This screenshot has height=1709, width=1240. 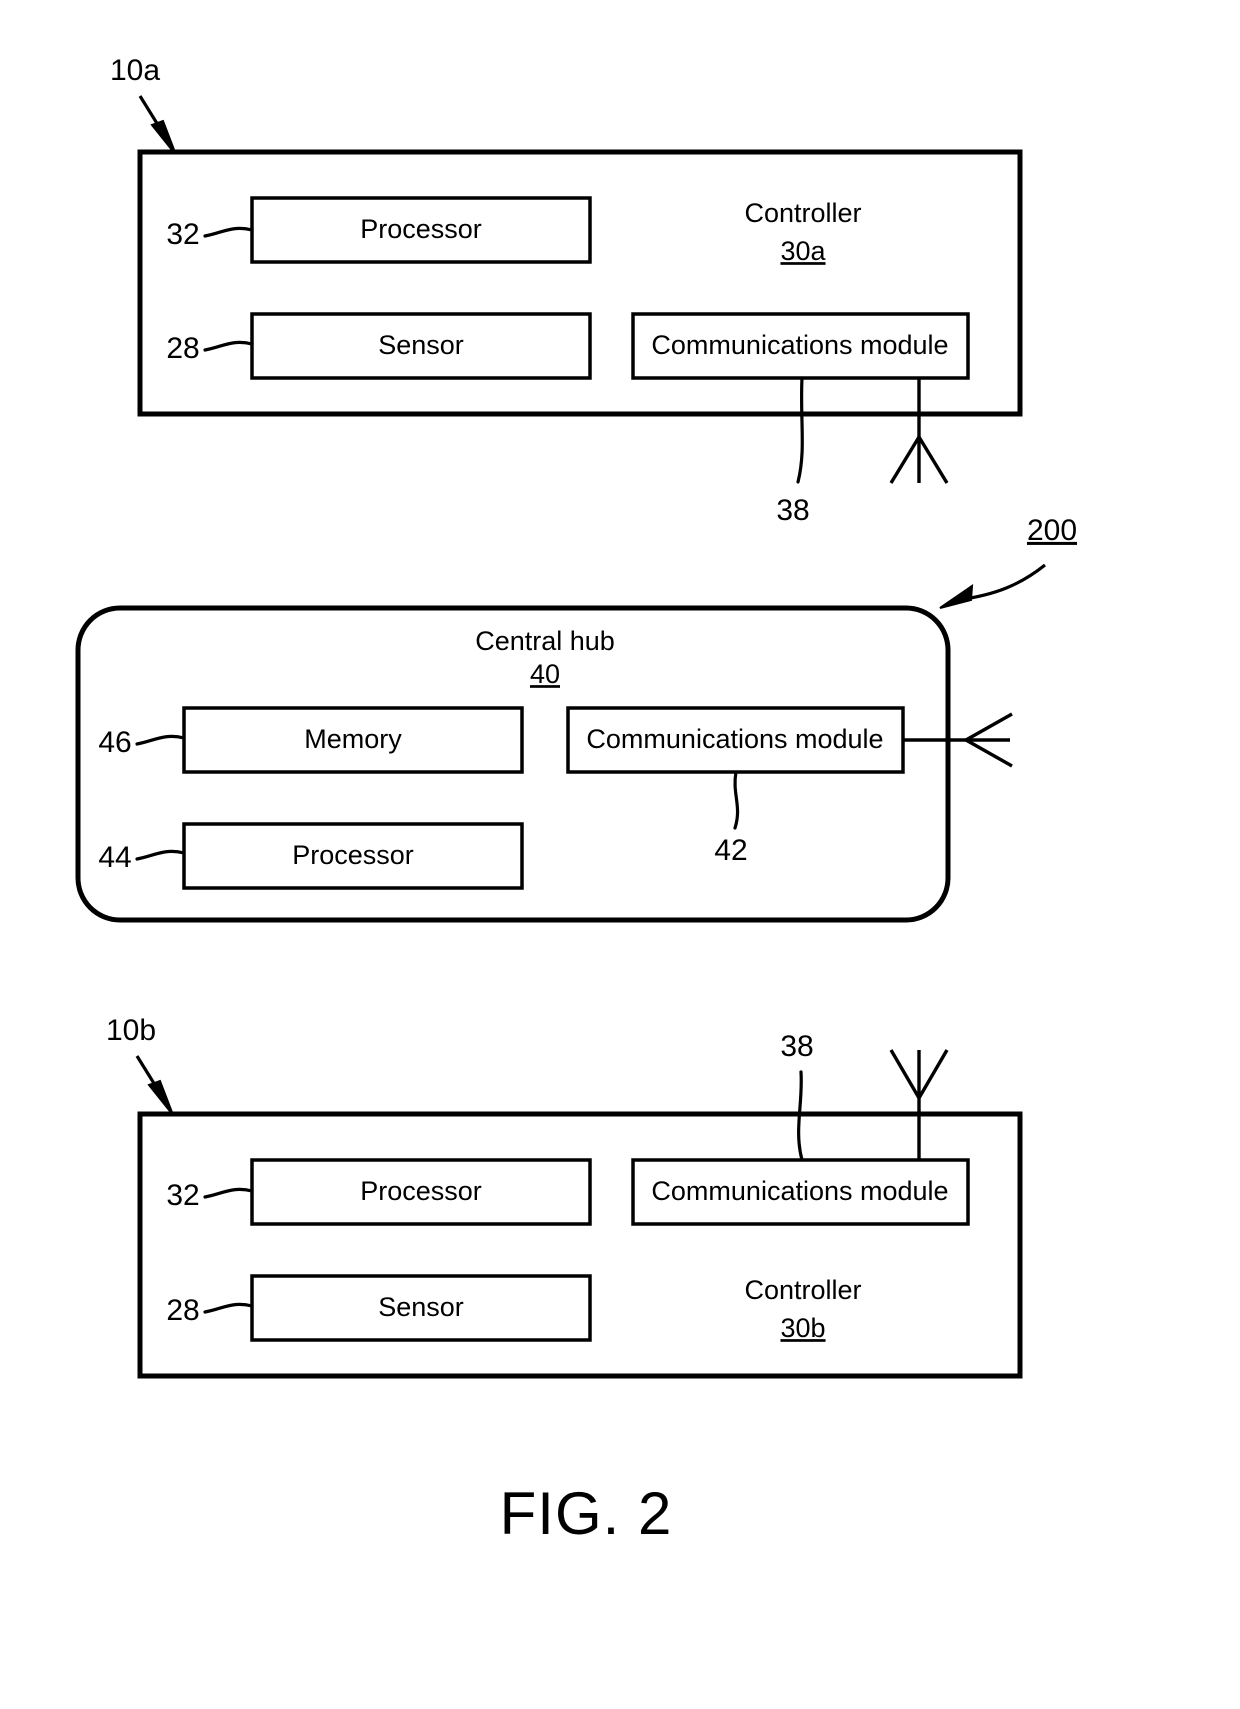 I want to click on controller-b-sensor-label: Sensor, so click(x=421, y=1307).